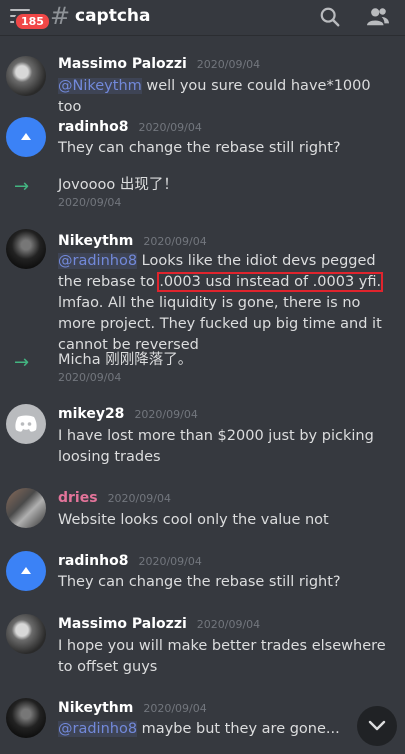 The image size is (405, 754). I want to click on username: dries 2020/09/04, so click(114, 498).